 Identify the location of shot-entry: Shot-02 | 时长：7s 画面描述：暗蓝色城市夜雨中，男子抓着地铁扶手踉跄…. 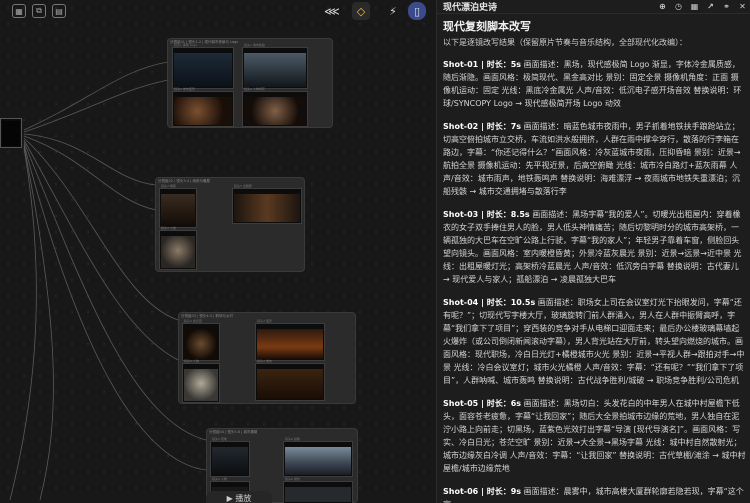
(592, 159).